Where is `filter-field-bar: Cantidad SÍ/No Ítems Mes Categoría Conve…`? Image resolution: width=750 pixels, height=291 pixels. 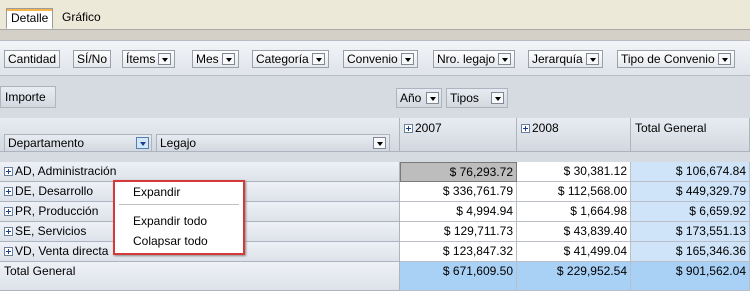 filter-field-bar: Cantidad SÍ/No Ítems Mes Categoría Conve… is located at coordinates (375, 58).